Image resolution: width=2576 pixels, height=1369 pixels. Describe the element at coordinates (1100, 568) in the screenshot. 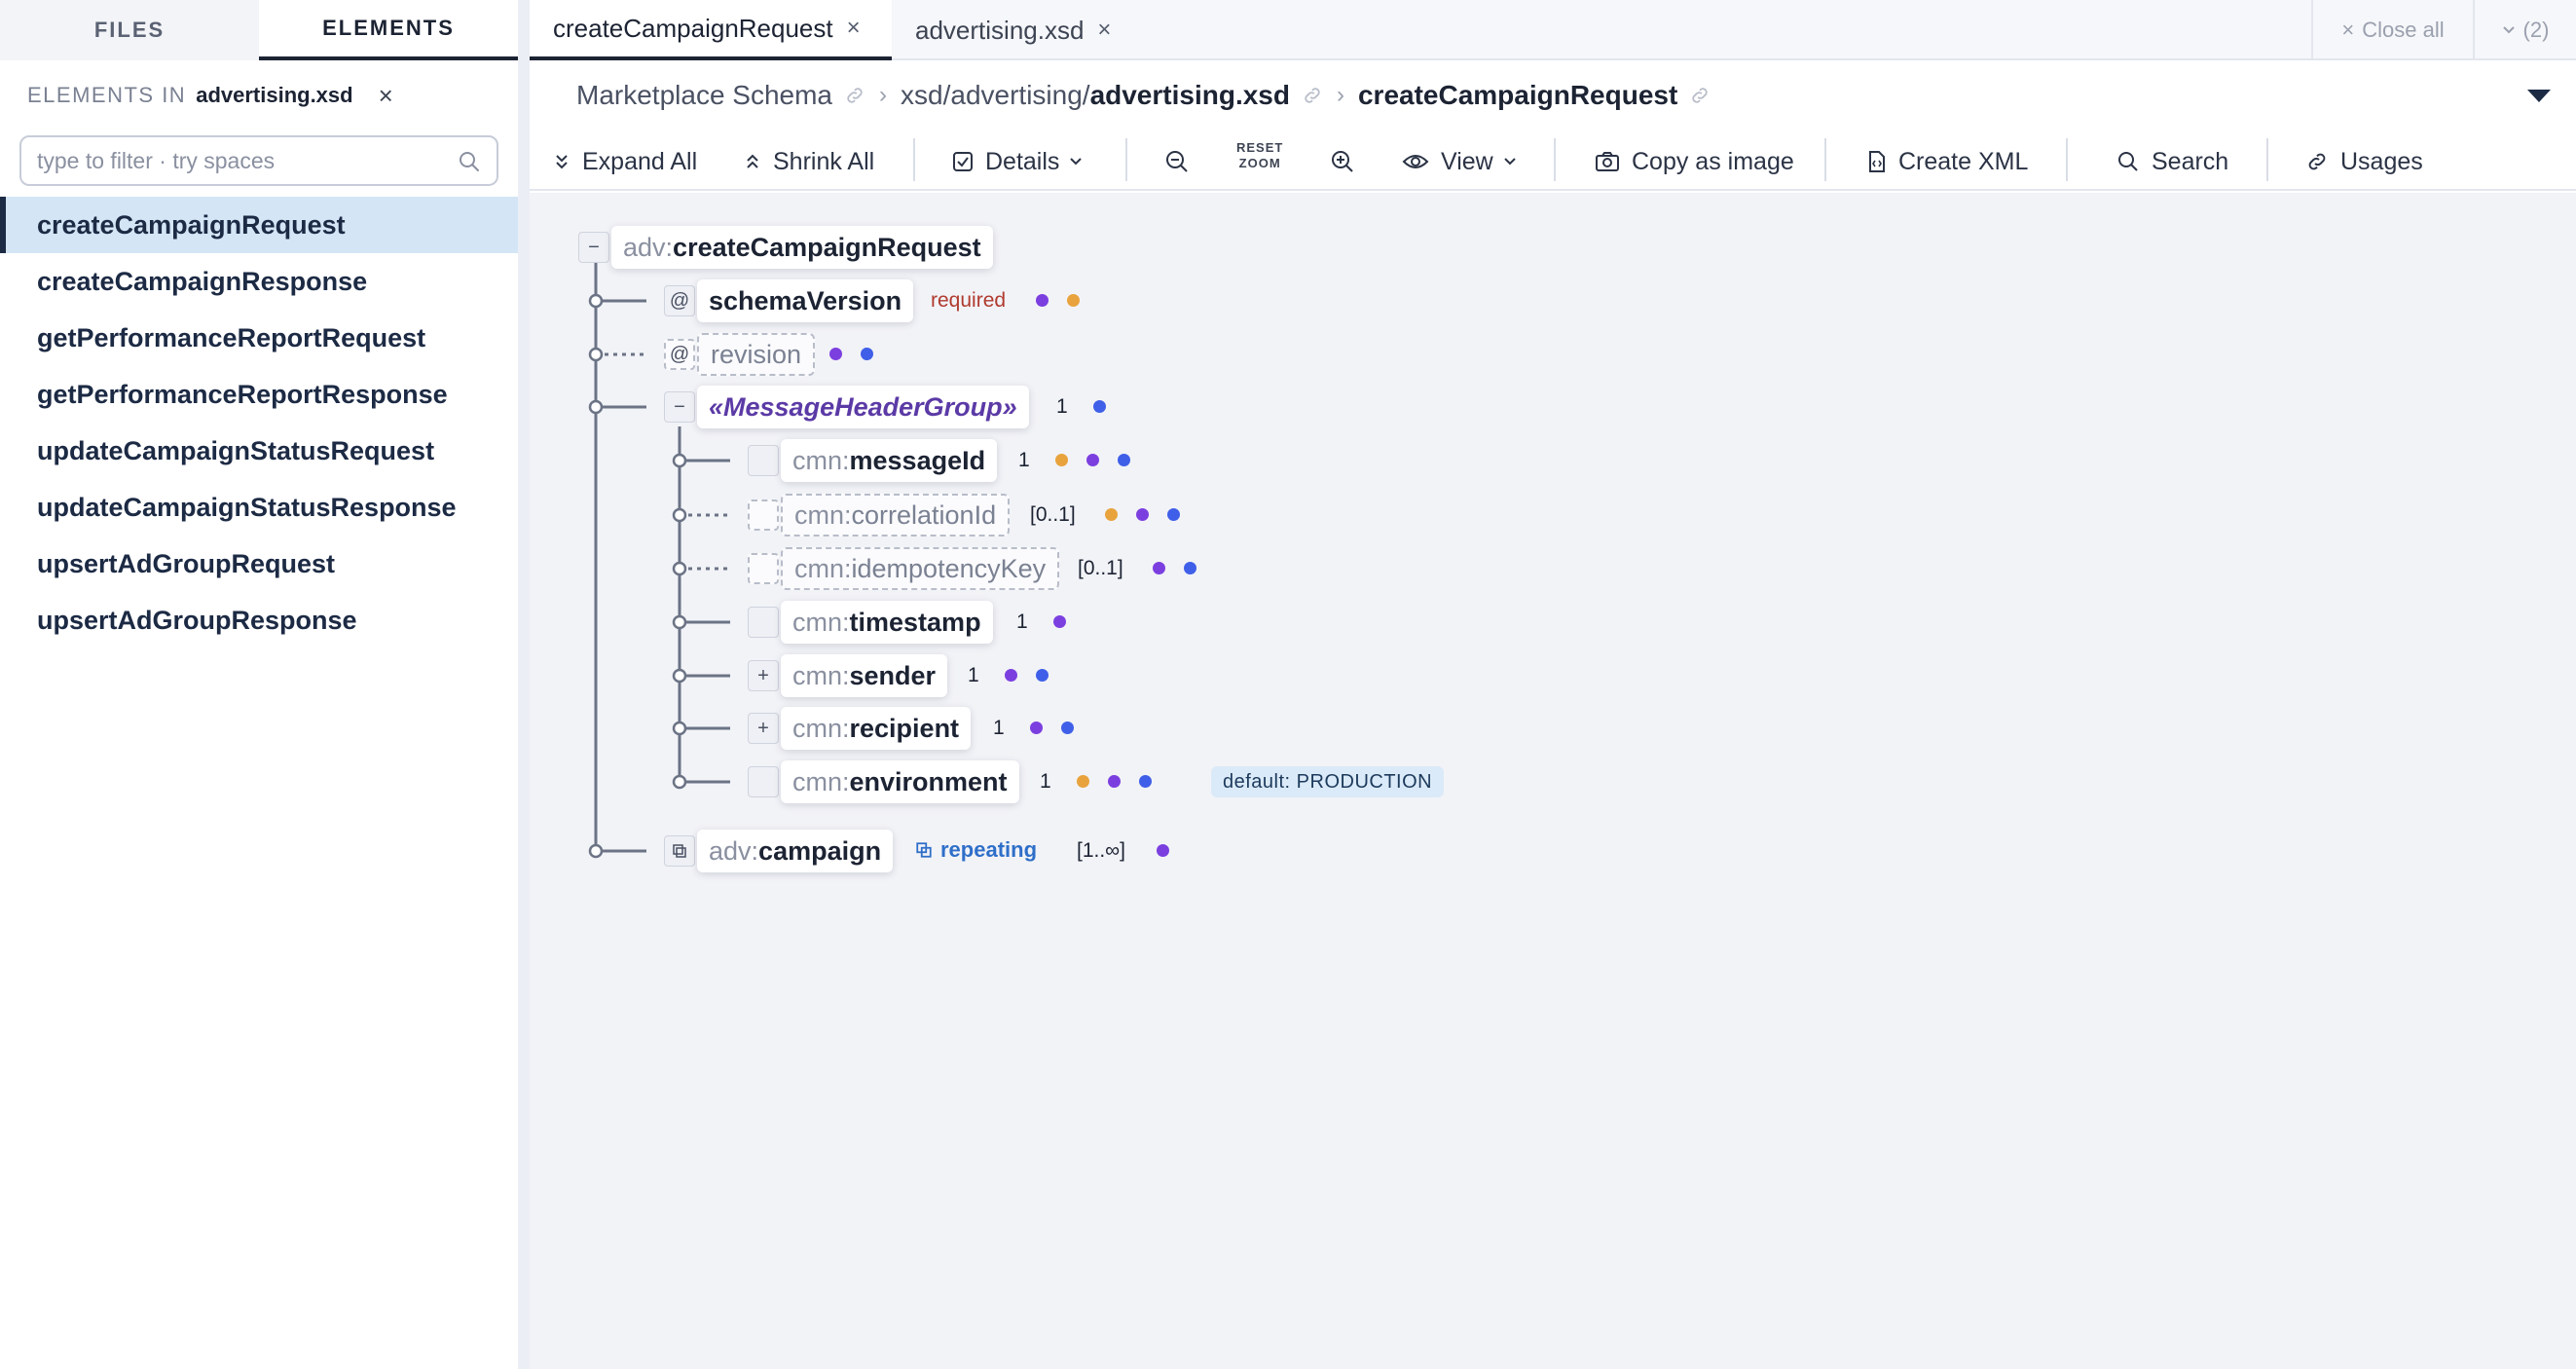

I see `cardinality: [0..1]` at that location.